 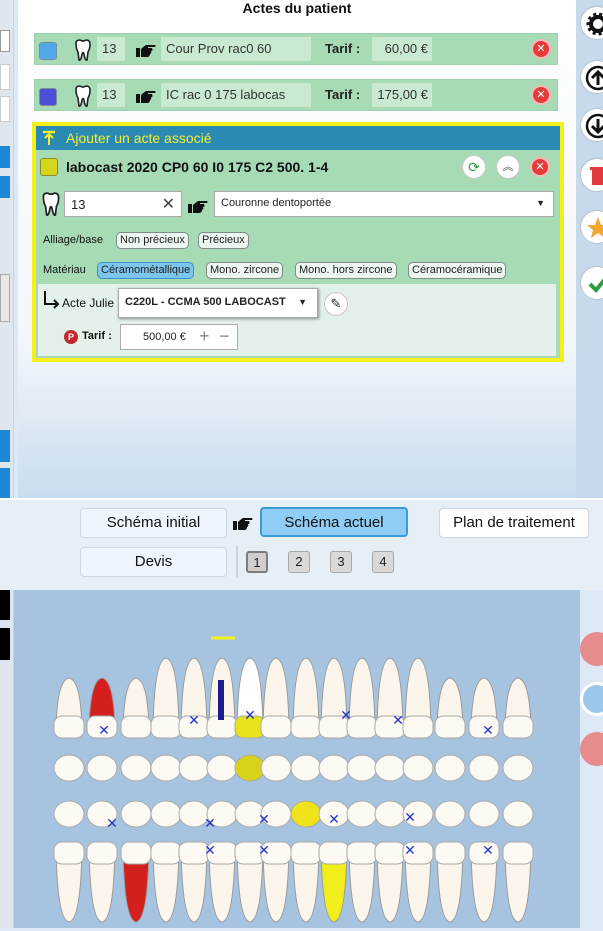 I want to click on page-button: 2, so click(x=299, y=562).